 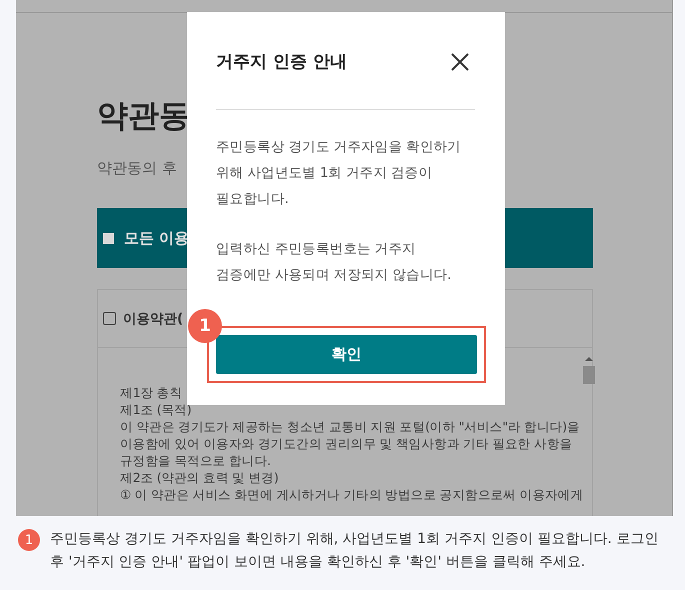 I want to click on terms-text-line: 이용함에 있어 이용자와 경기도간의 권리의무 및 책임사항과 기타 필요한 사항을, so click(x=347, y=443).